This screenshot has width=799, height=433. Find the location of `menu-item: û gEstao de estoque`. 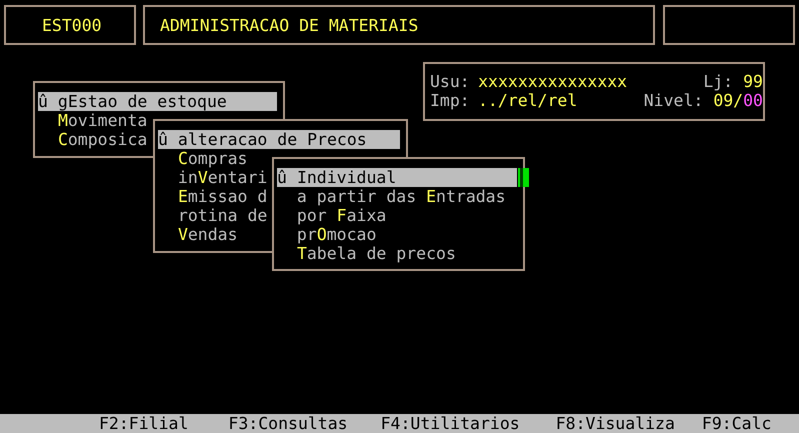

menu-item: û gEstao de estoque is located at coordinates (157, 101).